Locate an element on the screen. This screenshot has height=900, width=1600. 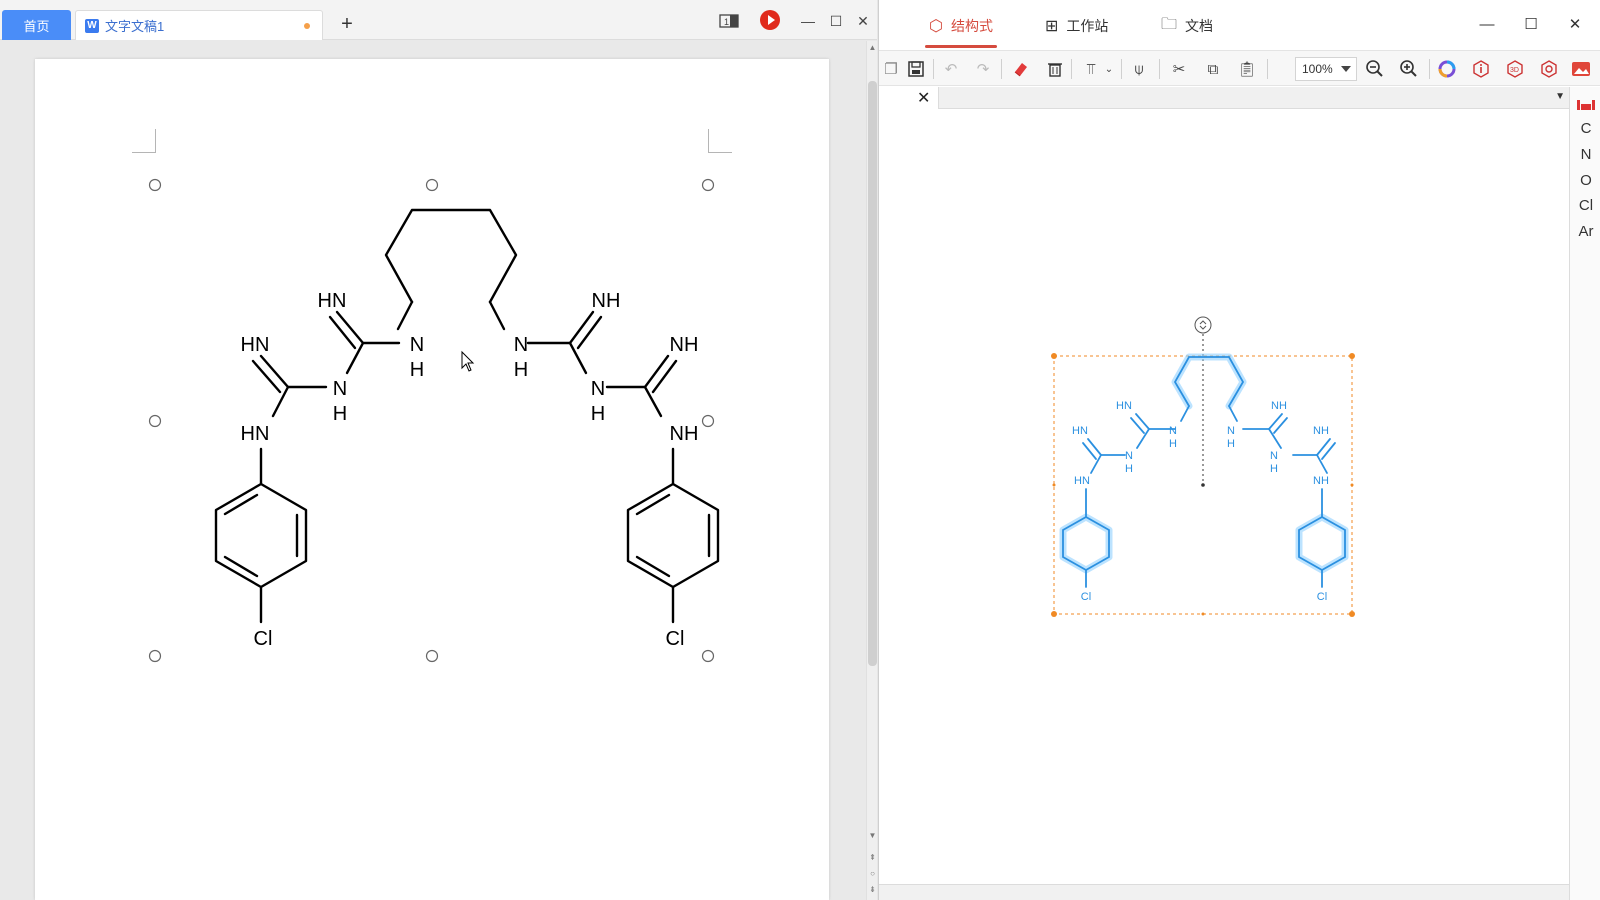
tab-structure-label: 结构式 is located at coordinates (971, 26).